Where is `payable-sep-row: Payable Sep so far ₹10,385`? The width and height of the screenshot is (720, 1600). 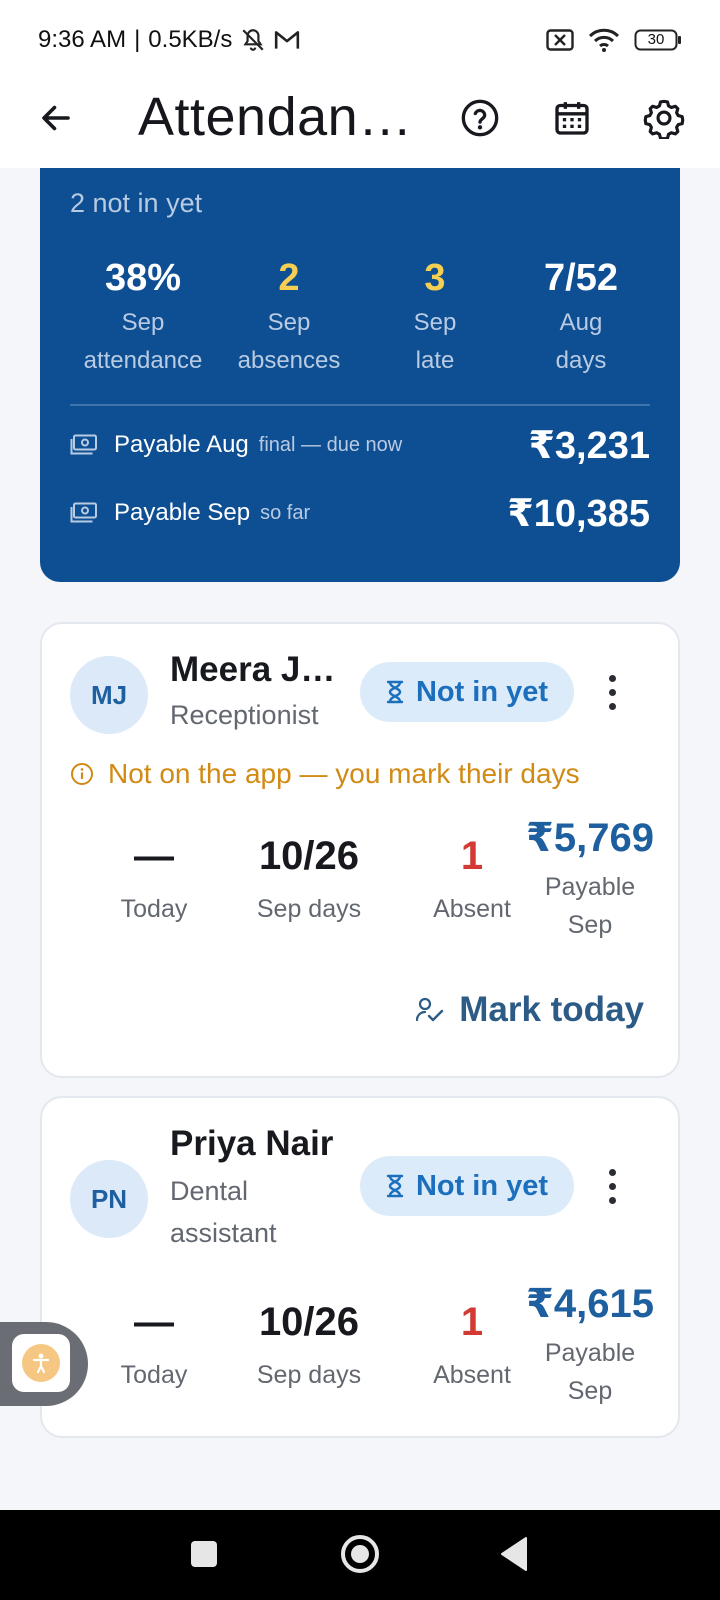 payable-sep-row: Payable Sep so far ₹10,385 is located at coordinates (360, 513).